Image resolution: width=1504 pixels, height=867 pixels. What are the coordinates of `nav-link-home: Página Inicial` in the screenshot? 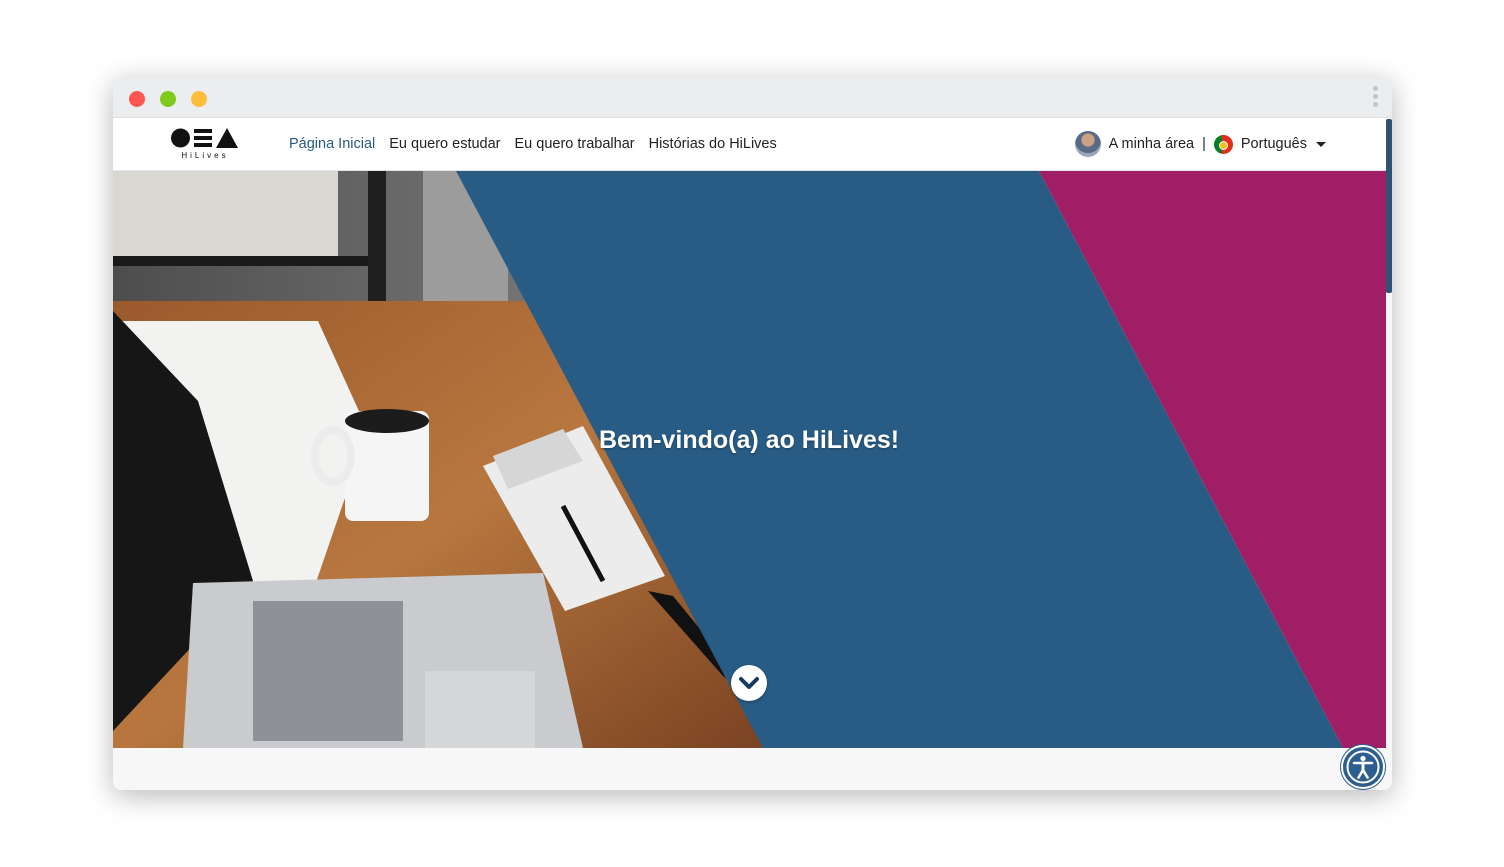 It's located at (332, 144).